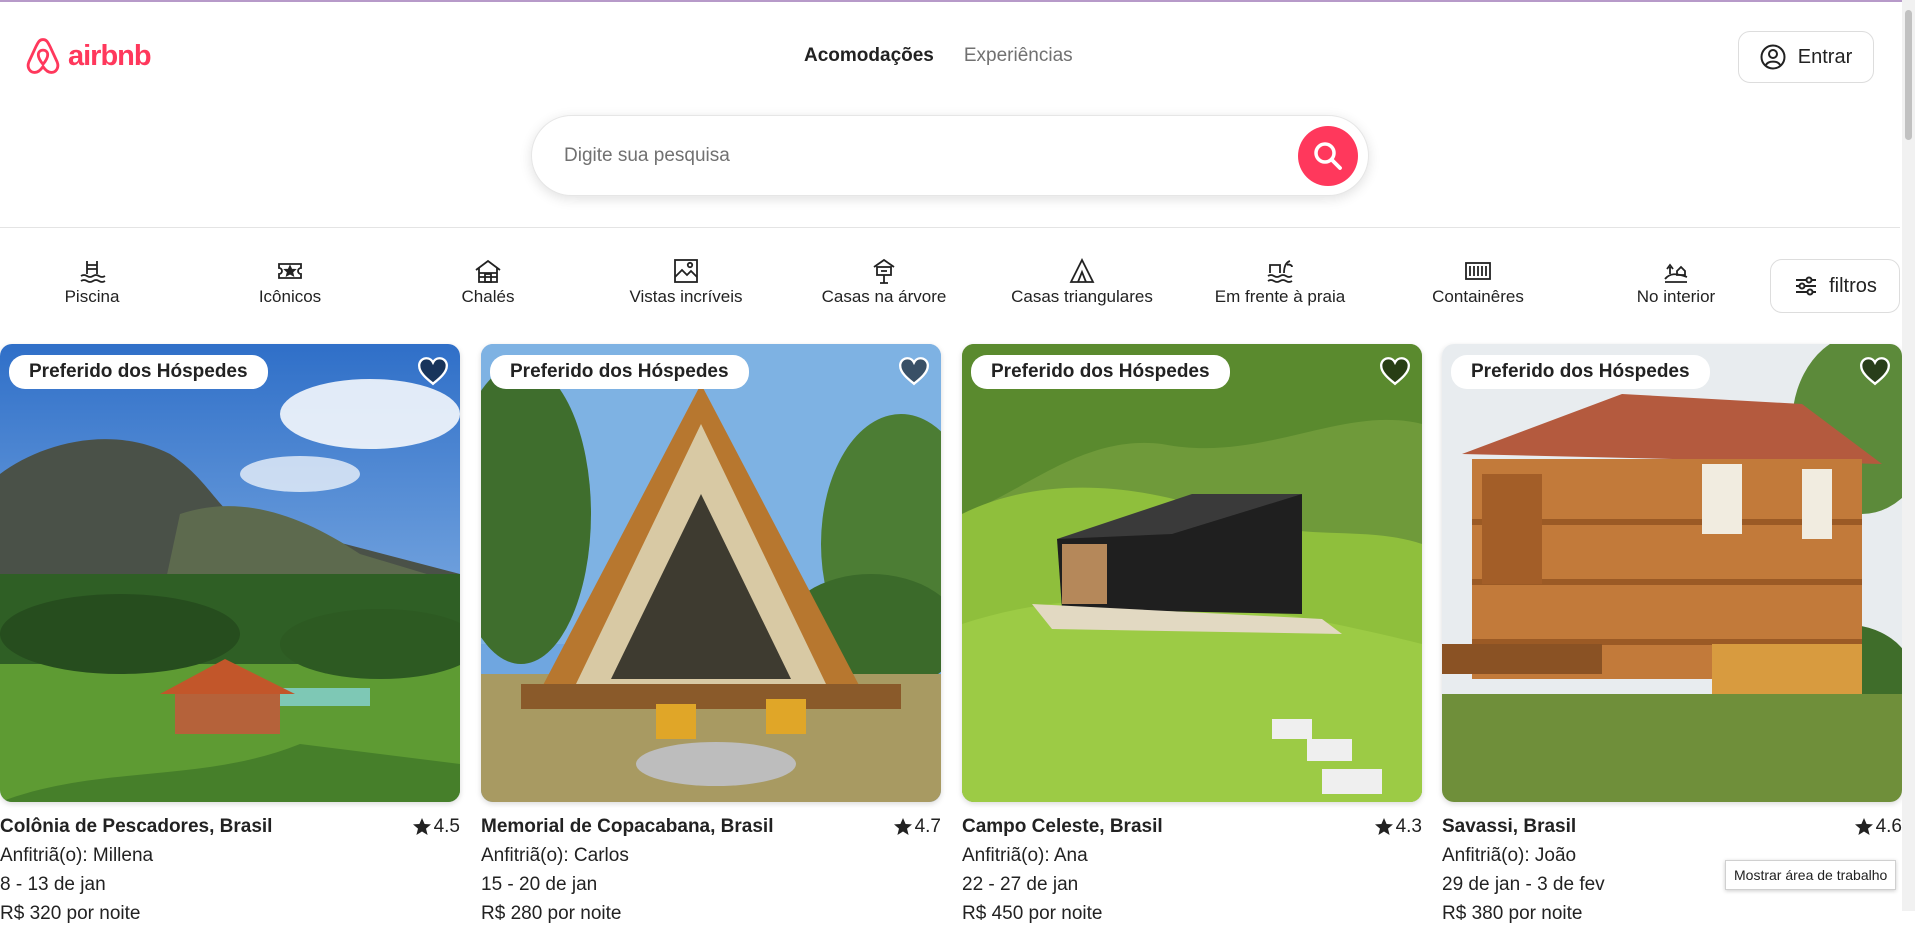 The height and width of the screenshot is (925, 1915). I want to click on category-pool: Piscina, so click(92, 282).